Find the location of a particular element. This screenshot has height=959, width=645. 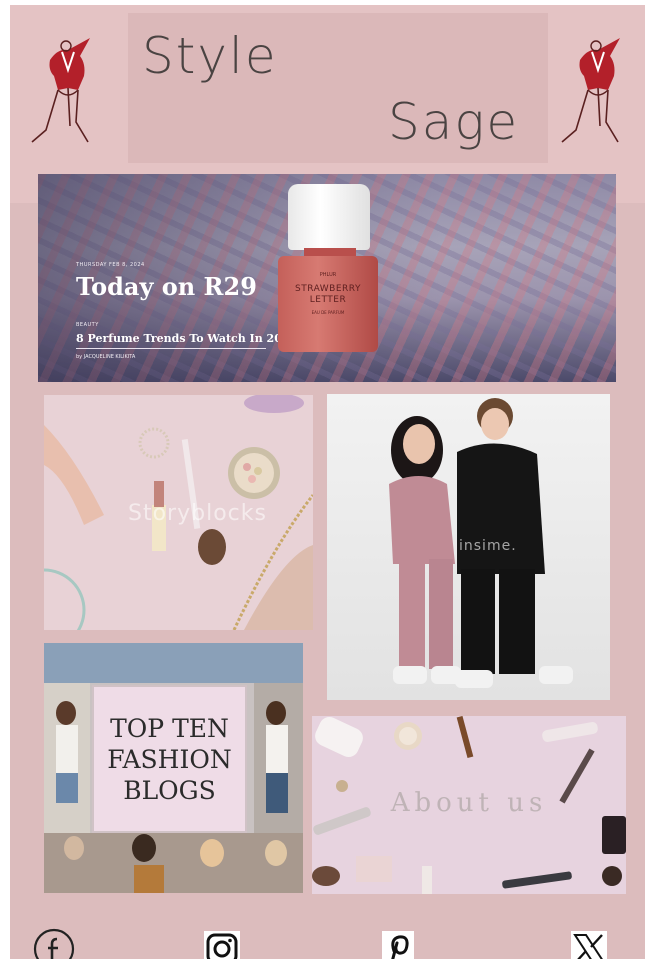

perfume-name-line2: LETTER is located at coordinates (328, 300).